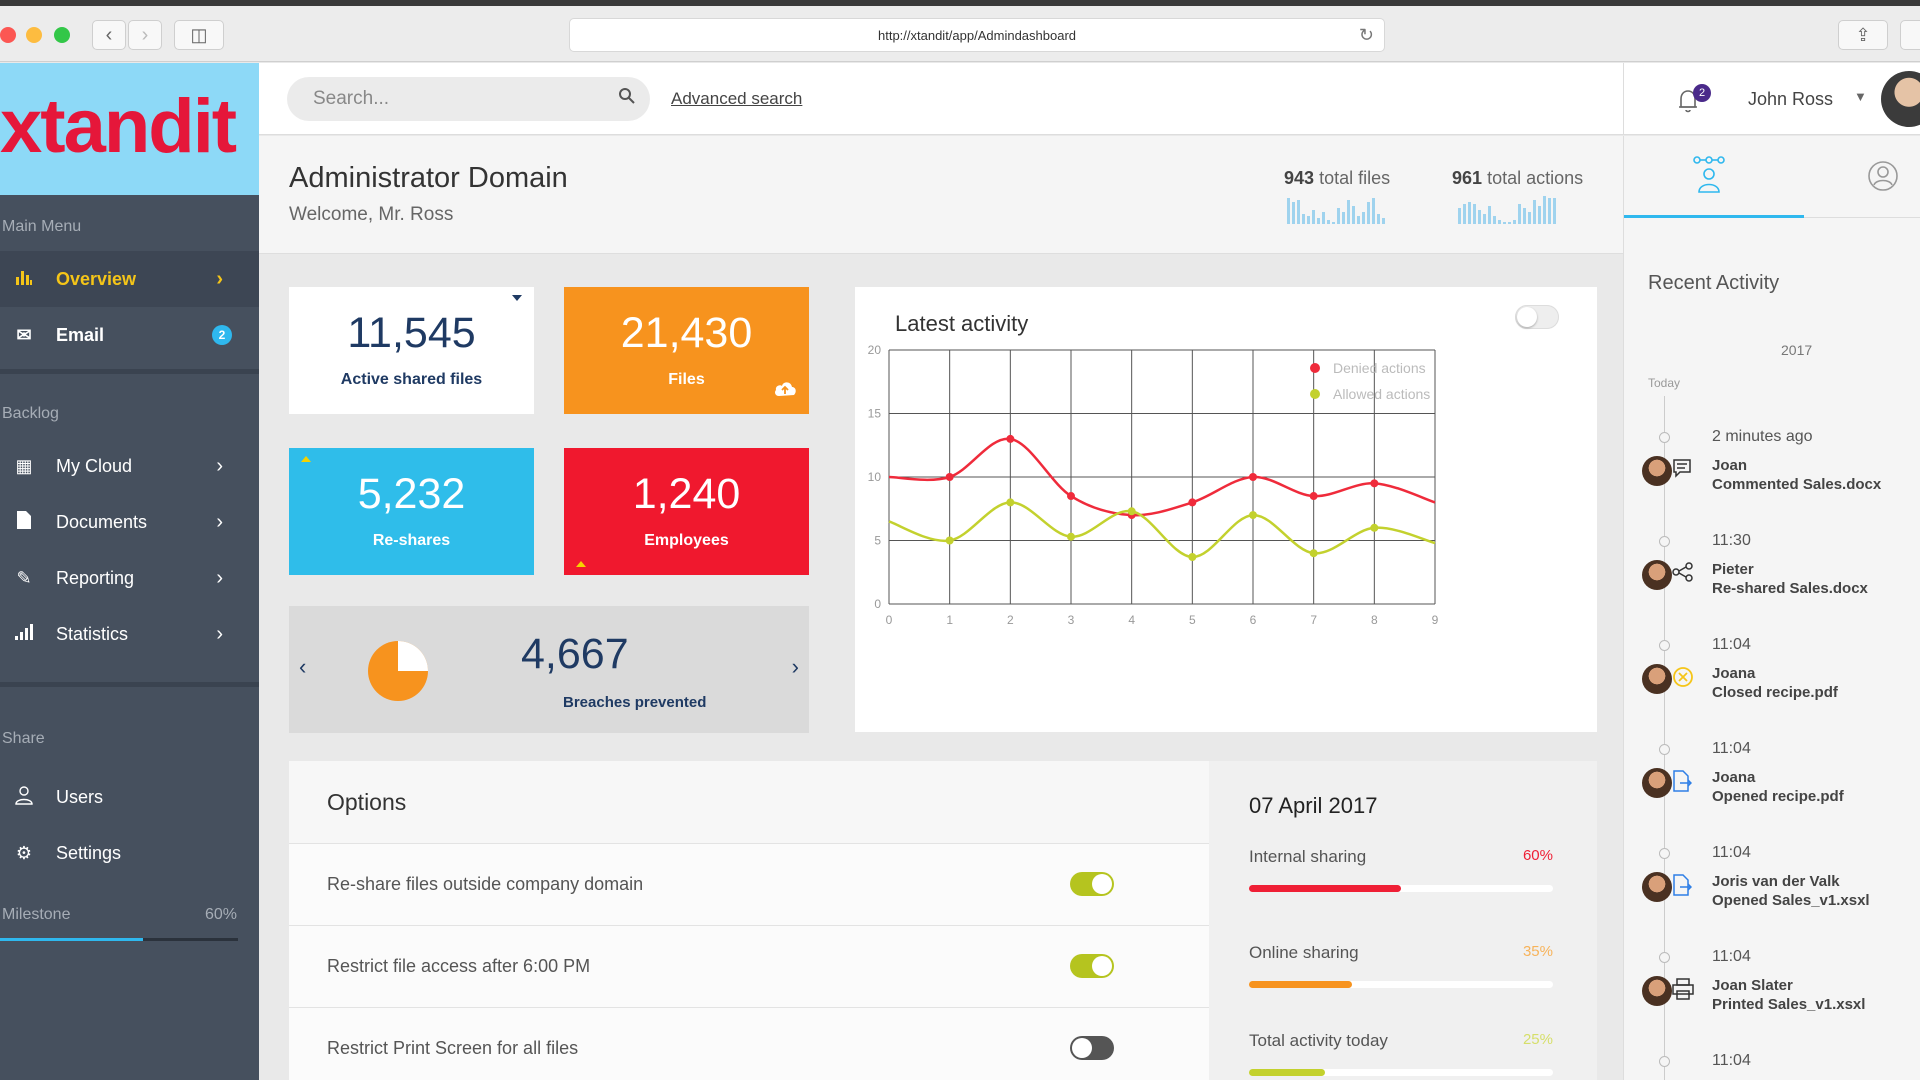 The image size is (1920, 1080). What do you see at coordinates (398, 673) in the screenshot?
I see `pie-icon` at bounding box center [398, 673].